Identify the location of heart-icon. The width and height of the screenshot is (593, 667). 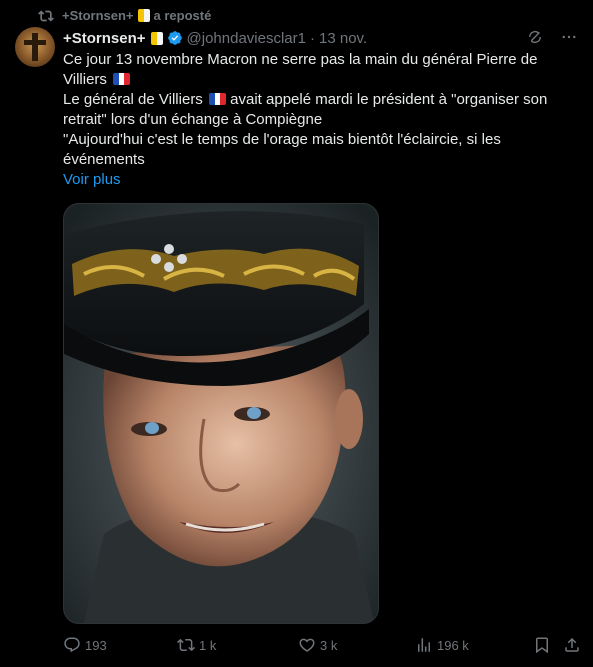
(307, 645).